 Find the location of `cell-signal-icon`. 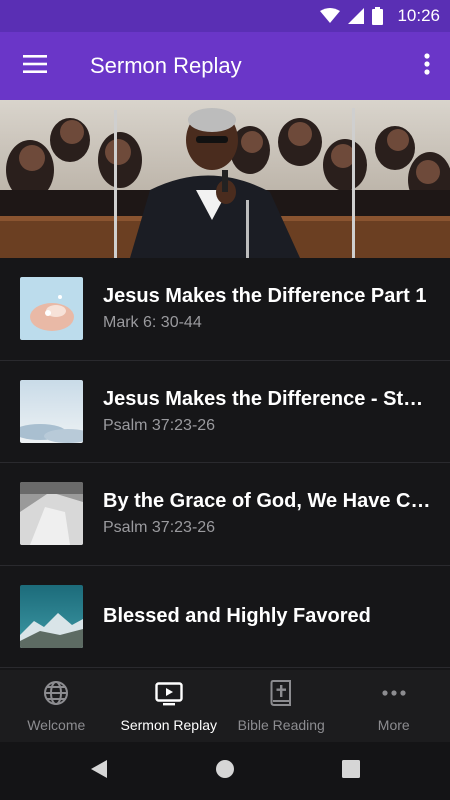

cell-signal-icon is located at coordinates (356, 16).